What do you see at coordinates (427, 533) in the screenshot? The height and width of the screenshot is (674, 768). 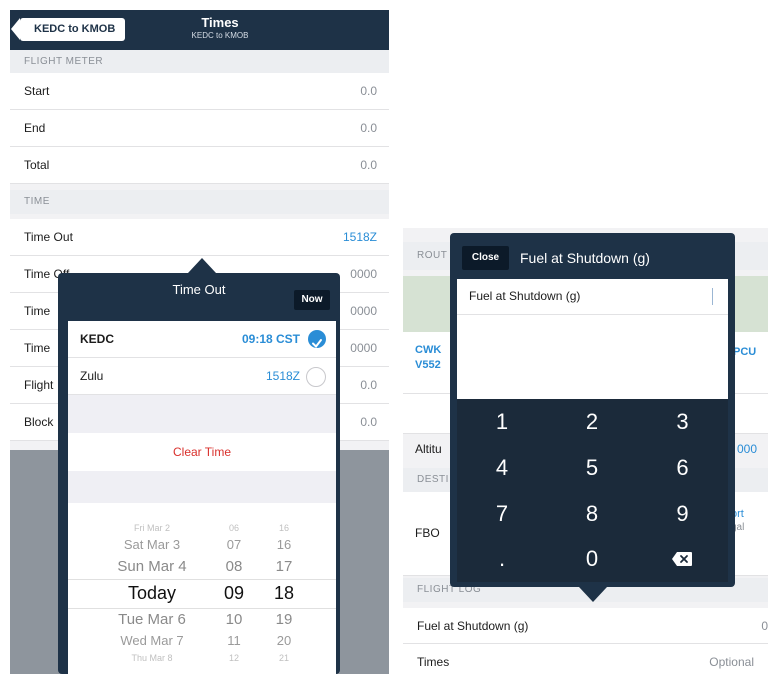 I see `fbo-label: FBO` at bounding box center [427, 533].